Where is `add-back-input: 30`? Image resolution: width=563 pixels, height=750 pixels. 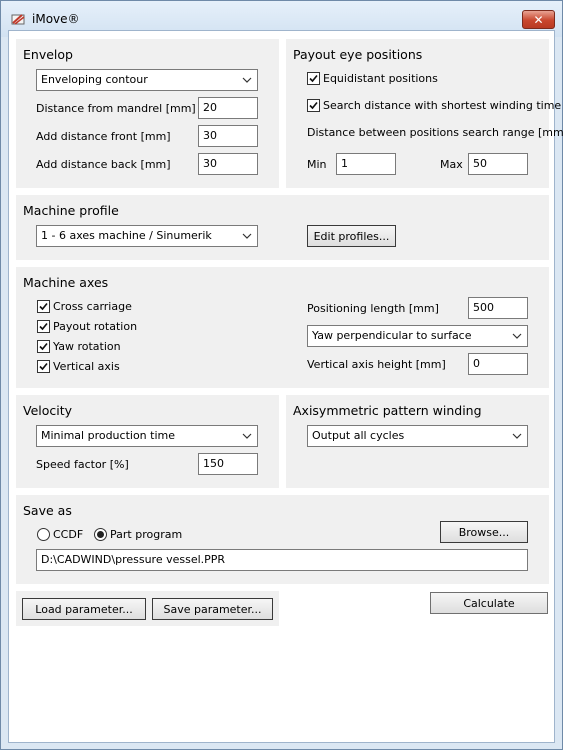 add-back-input: 30 is located at coordinates (228, 164).